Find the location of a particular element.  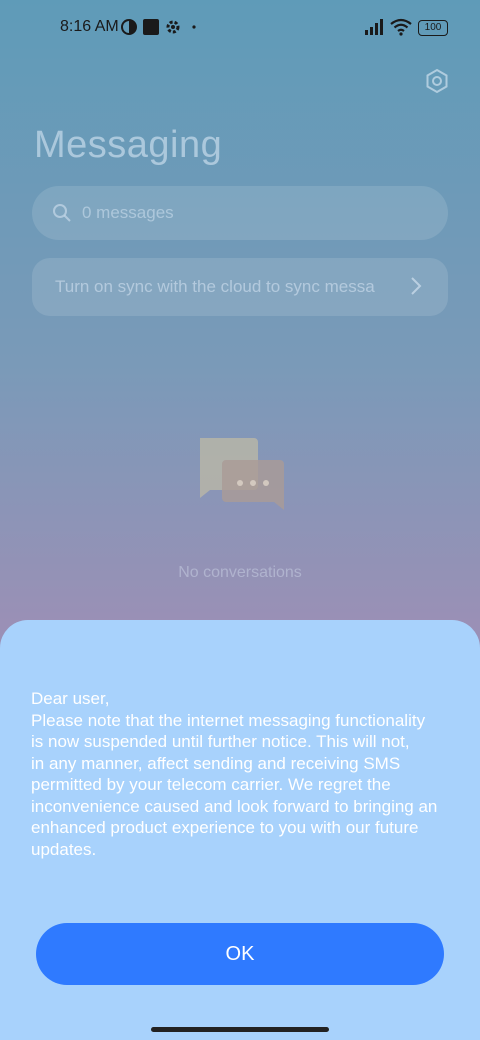

data-saver-icon is located at coordinates (129, 27).